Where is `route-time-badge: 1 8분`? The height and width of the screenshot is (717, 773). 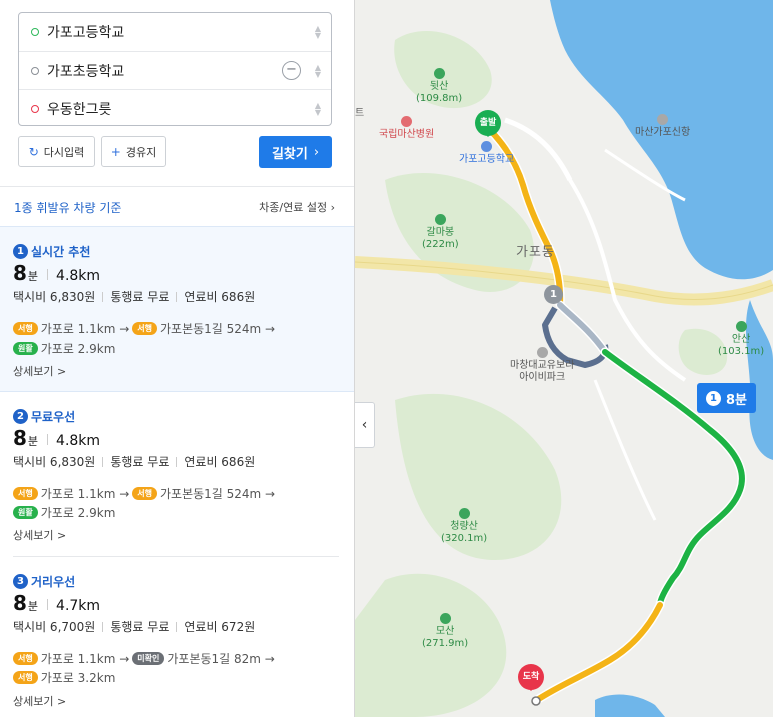 route-time-badge: 1 8분 is located at coordinates (726, 398).